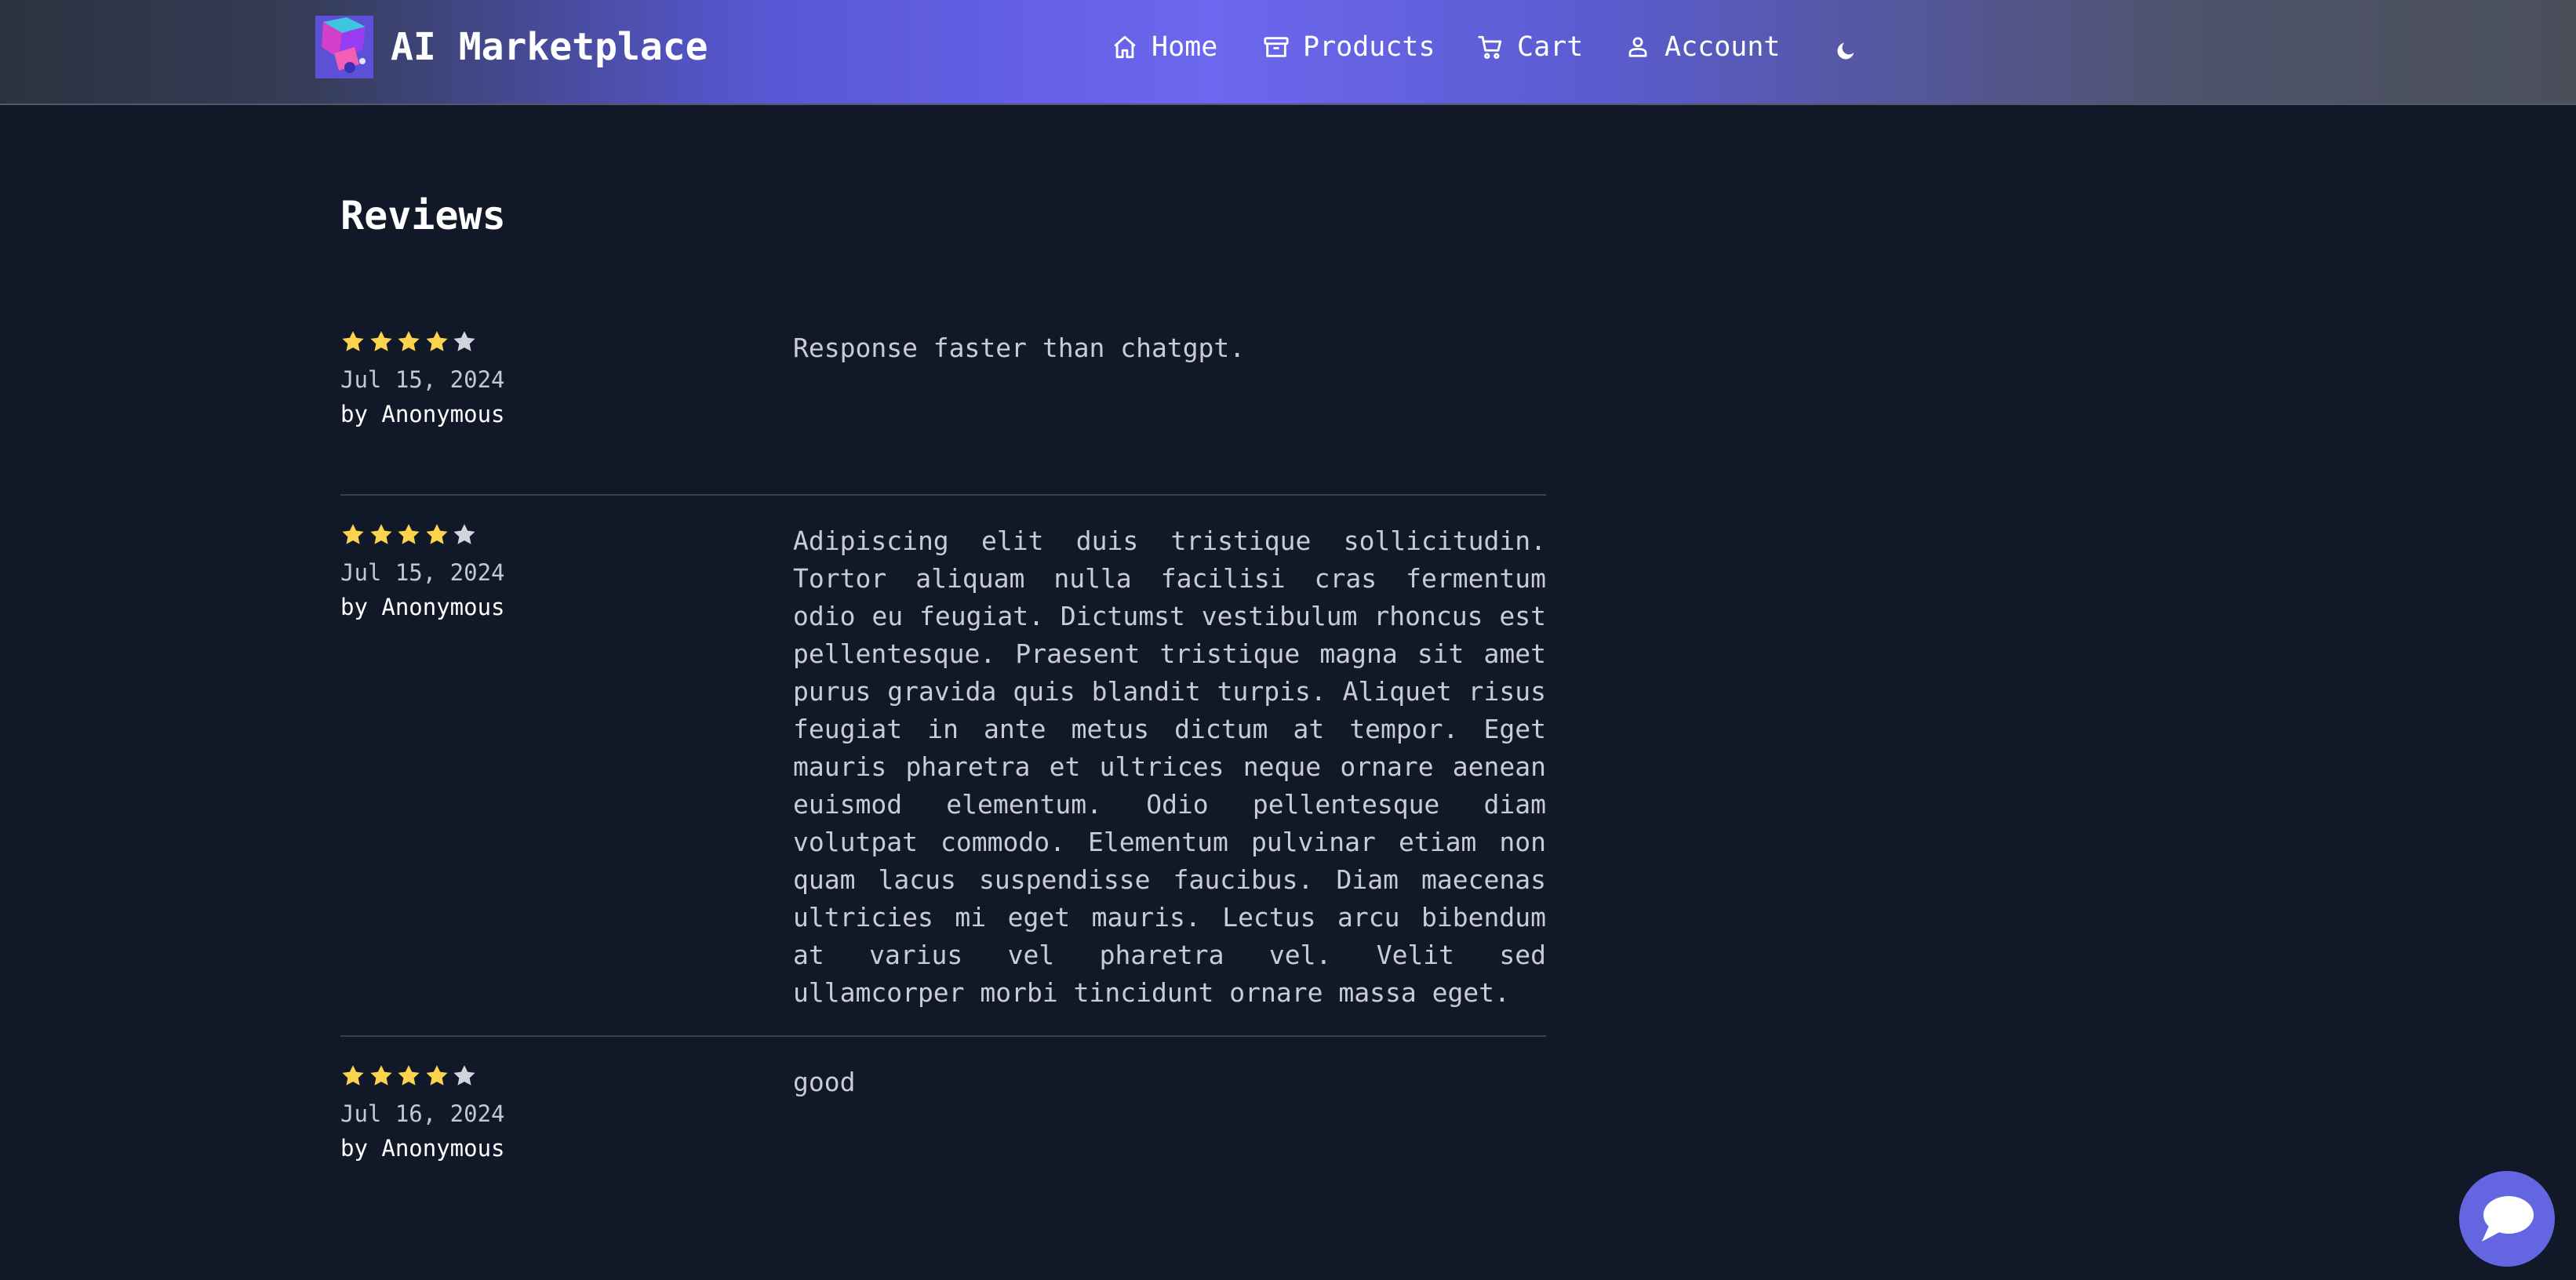 This screenshot has height=1280, width=2576. Describe the element at coordinates (1723, 47) in the screenshot. I see `nav-account-label: Account` at that location.